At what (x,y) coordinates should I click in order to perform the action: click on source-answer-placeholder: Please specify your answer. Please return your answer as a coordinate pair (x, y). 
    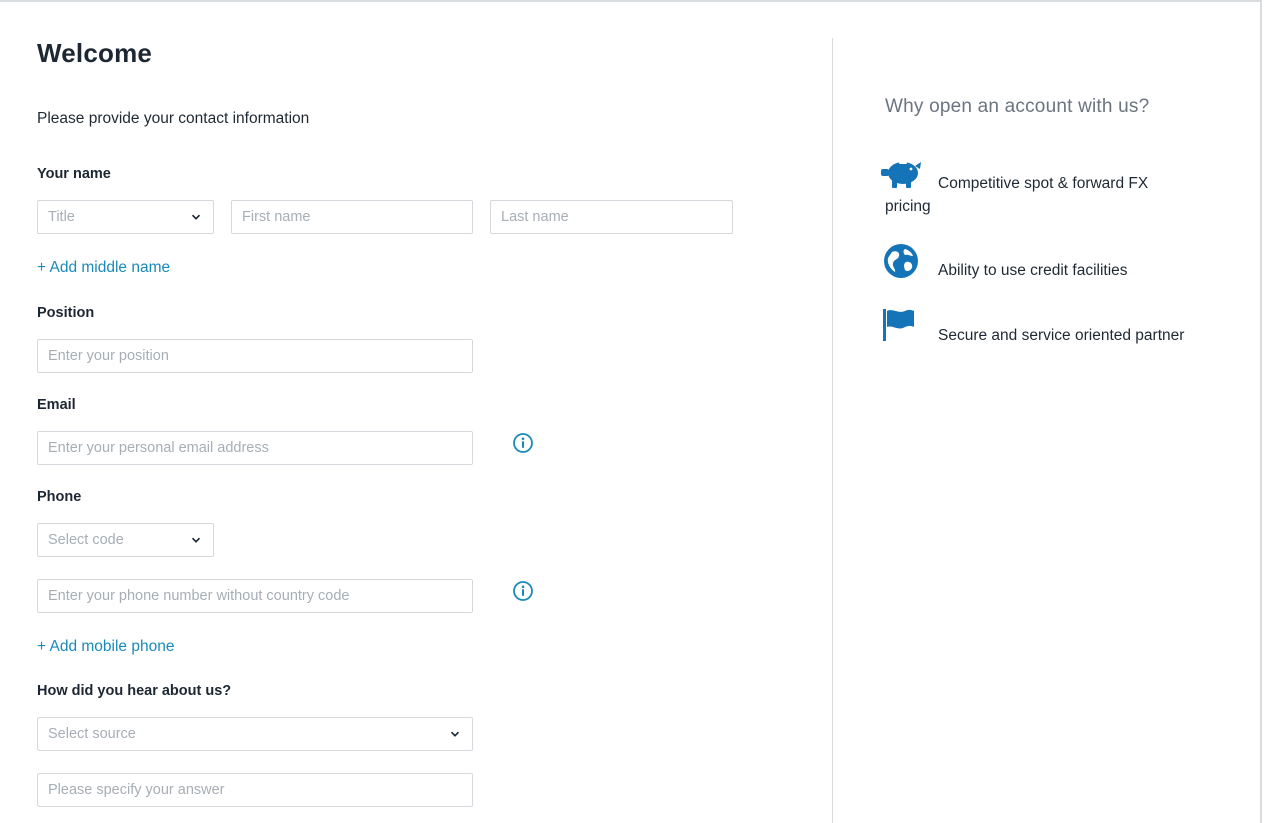
    Looking at the image, I should click on (136, 790).